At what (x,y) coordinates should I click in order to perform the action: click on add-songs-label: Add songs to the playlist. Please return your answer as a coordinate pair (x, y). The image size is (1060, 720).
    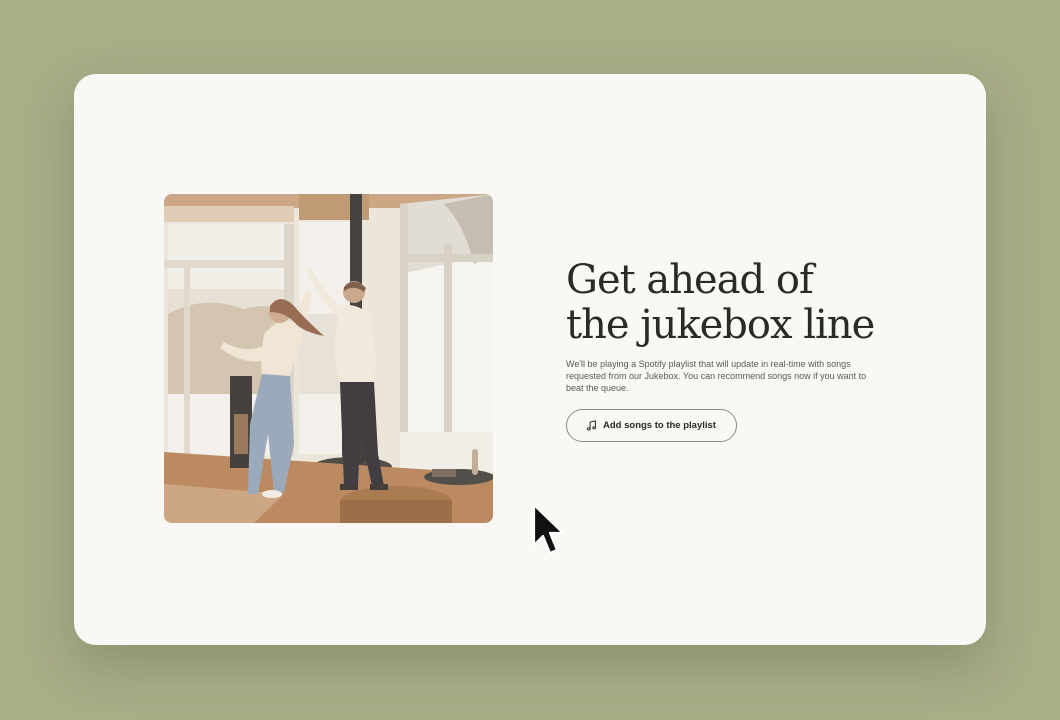
    Looking at the image, I should click on (659, 425).